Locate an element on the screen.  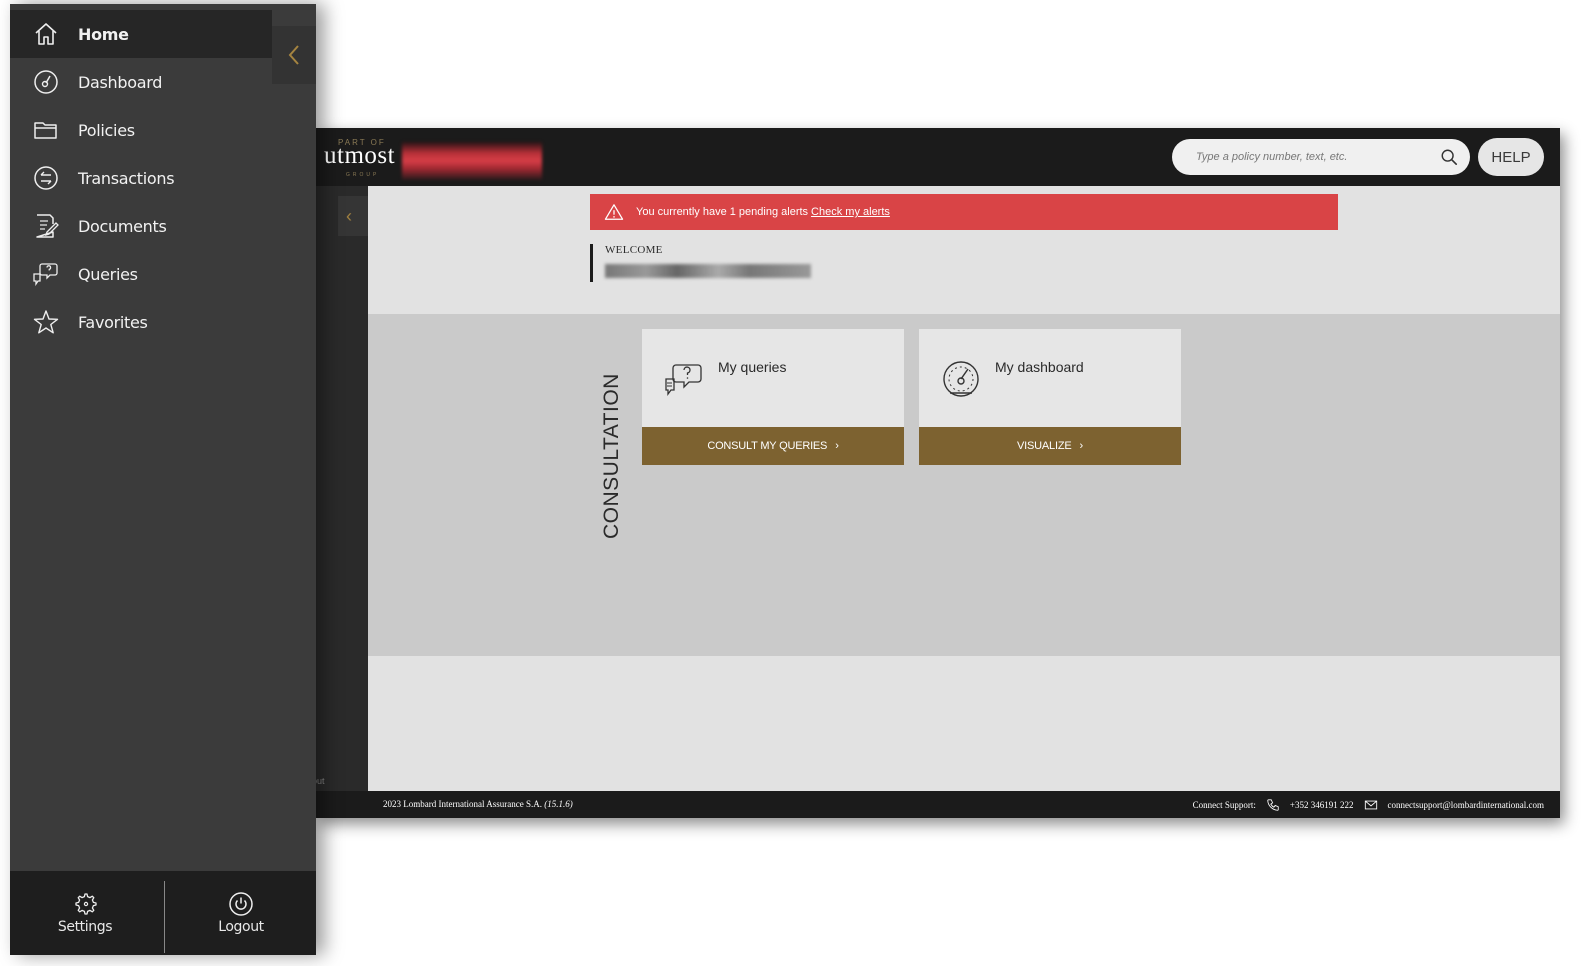
settings-button: Settings is located at coordinates (85, 916).